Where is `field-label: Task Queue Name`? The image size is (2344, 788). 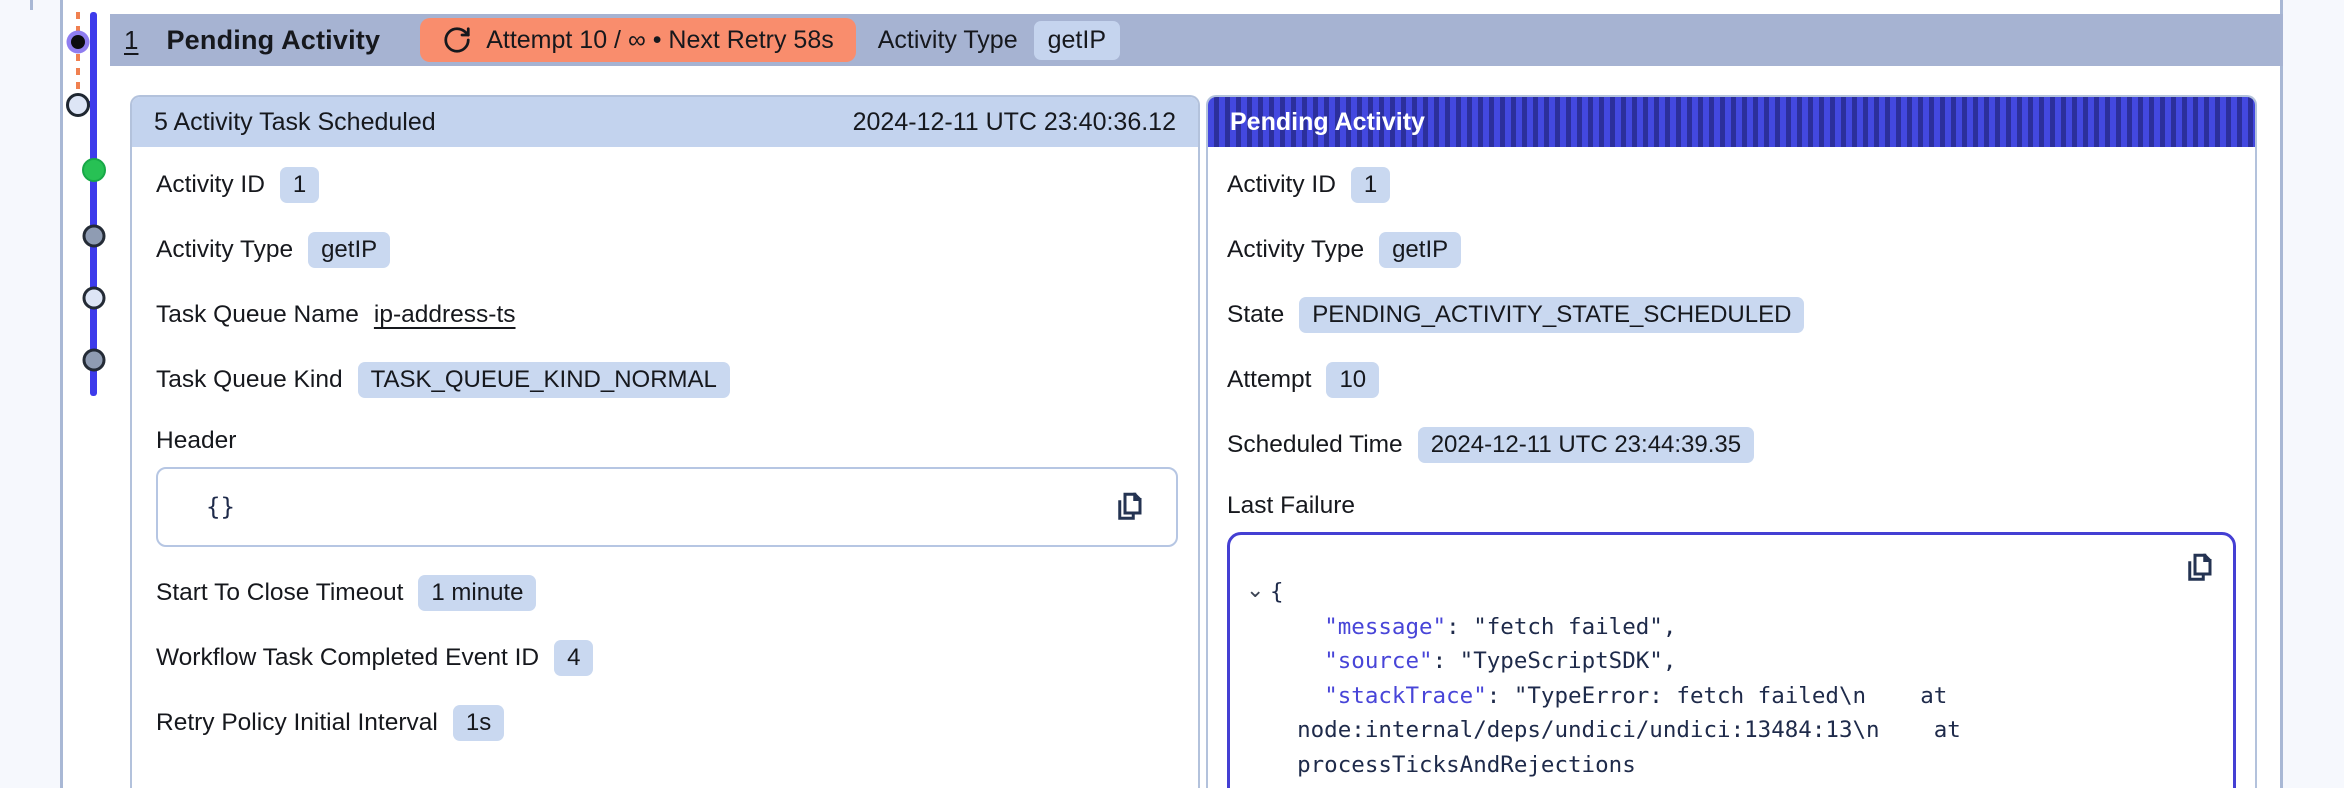 field-label: Task Queue Name is located at coordinates (257, 314).